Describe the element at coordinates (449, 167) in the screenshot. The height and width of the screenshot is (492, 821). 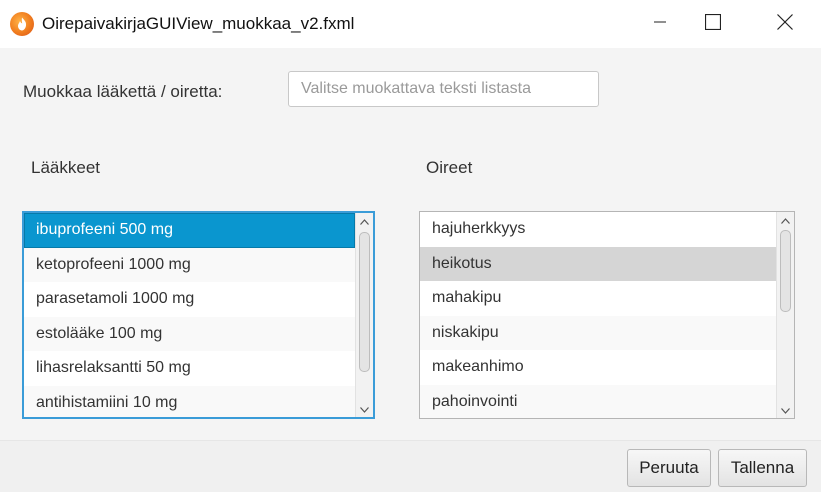
I see `symptoms-heading: Oireet` at that location.